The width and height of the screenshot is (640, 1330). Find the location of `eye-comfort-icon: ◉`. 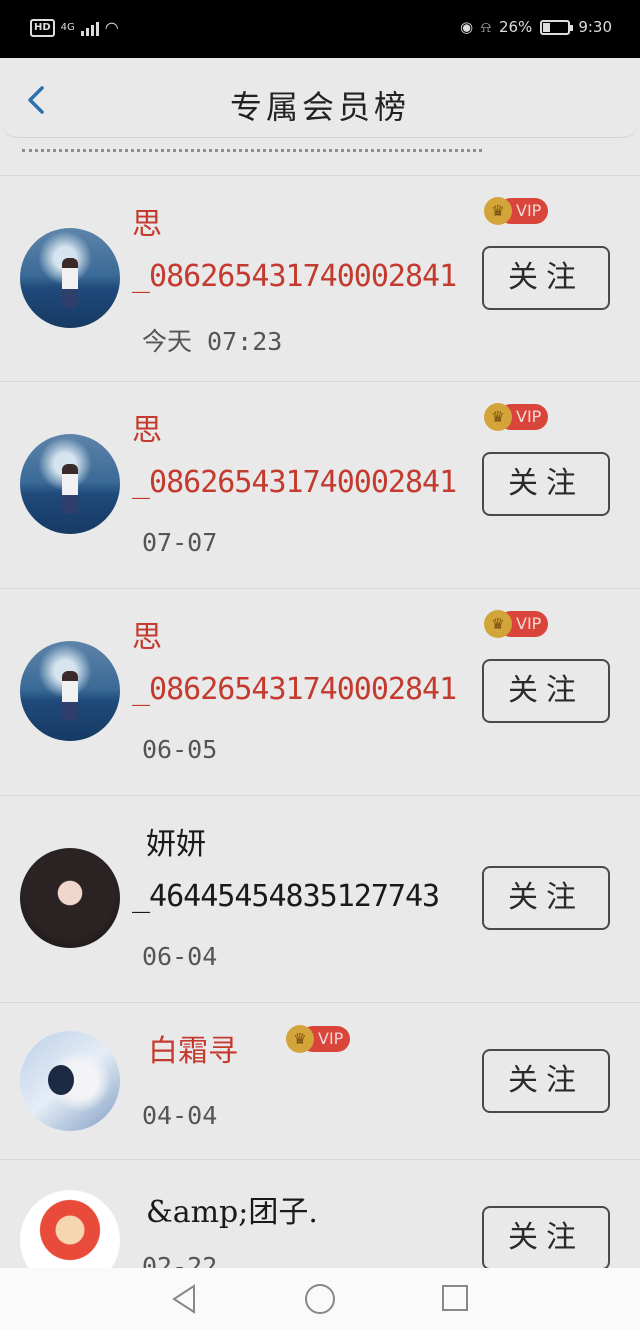

eye-comfort-icon: ◉ is located at coordinates (466, 27).